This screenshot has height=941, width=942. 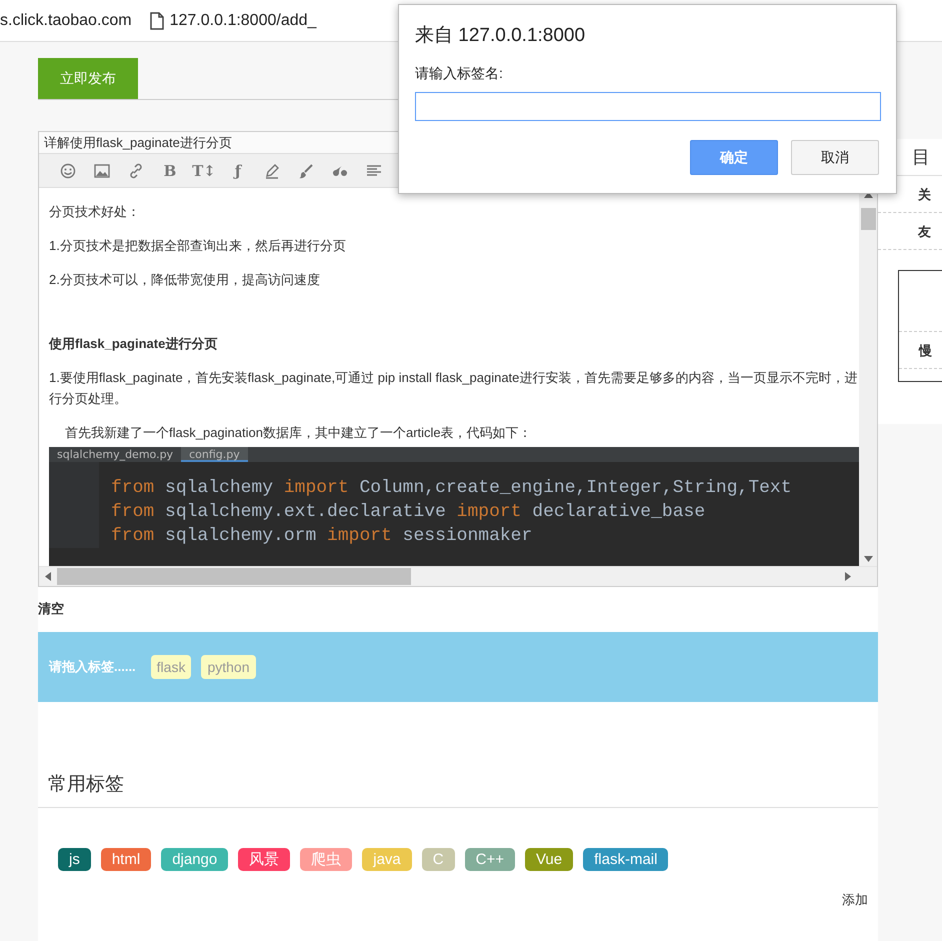 I want to click on image-icon, so click(x=102, y=170).